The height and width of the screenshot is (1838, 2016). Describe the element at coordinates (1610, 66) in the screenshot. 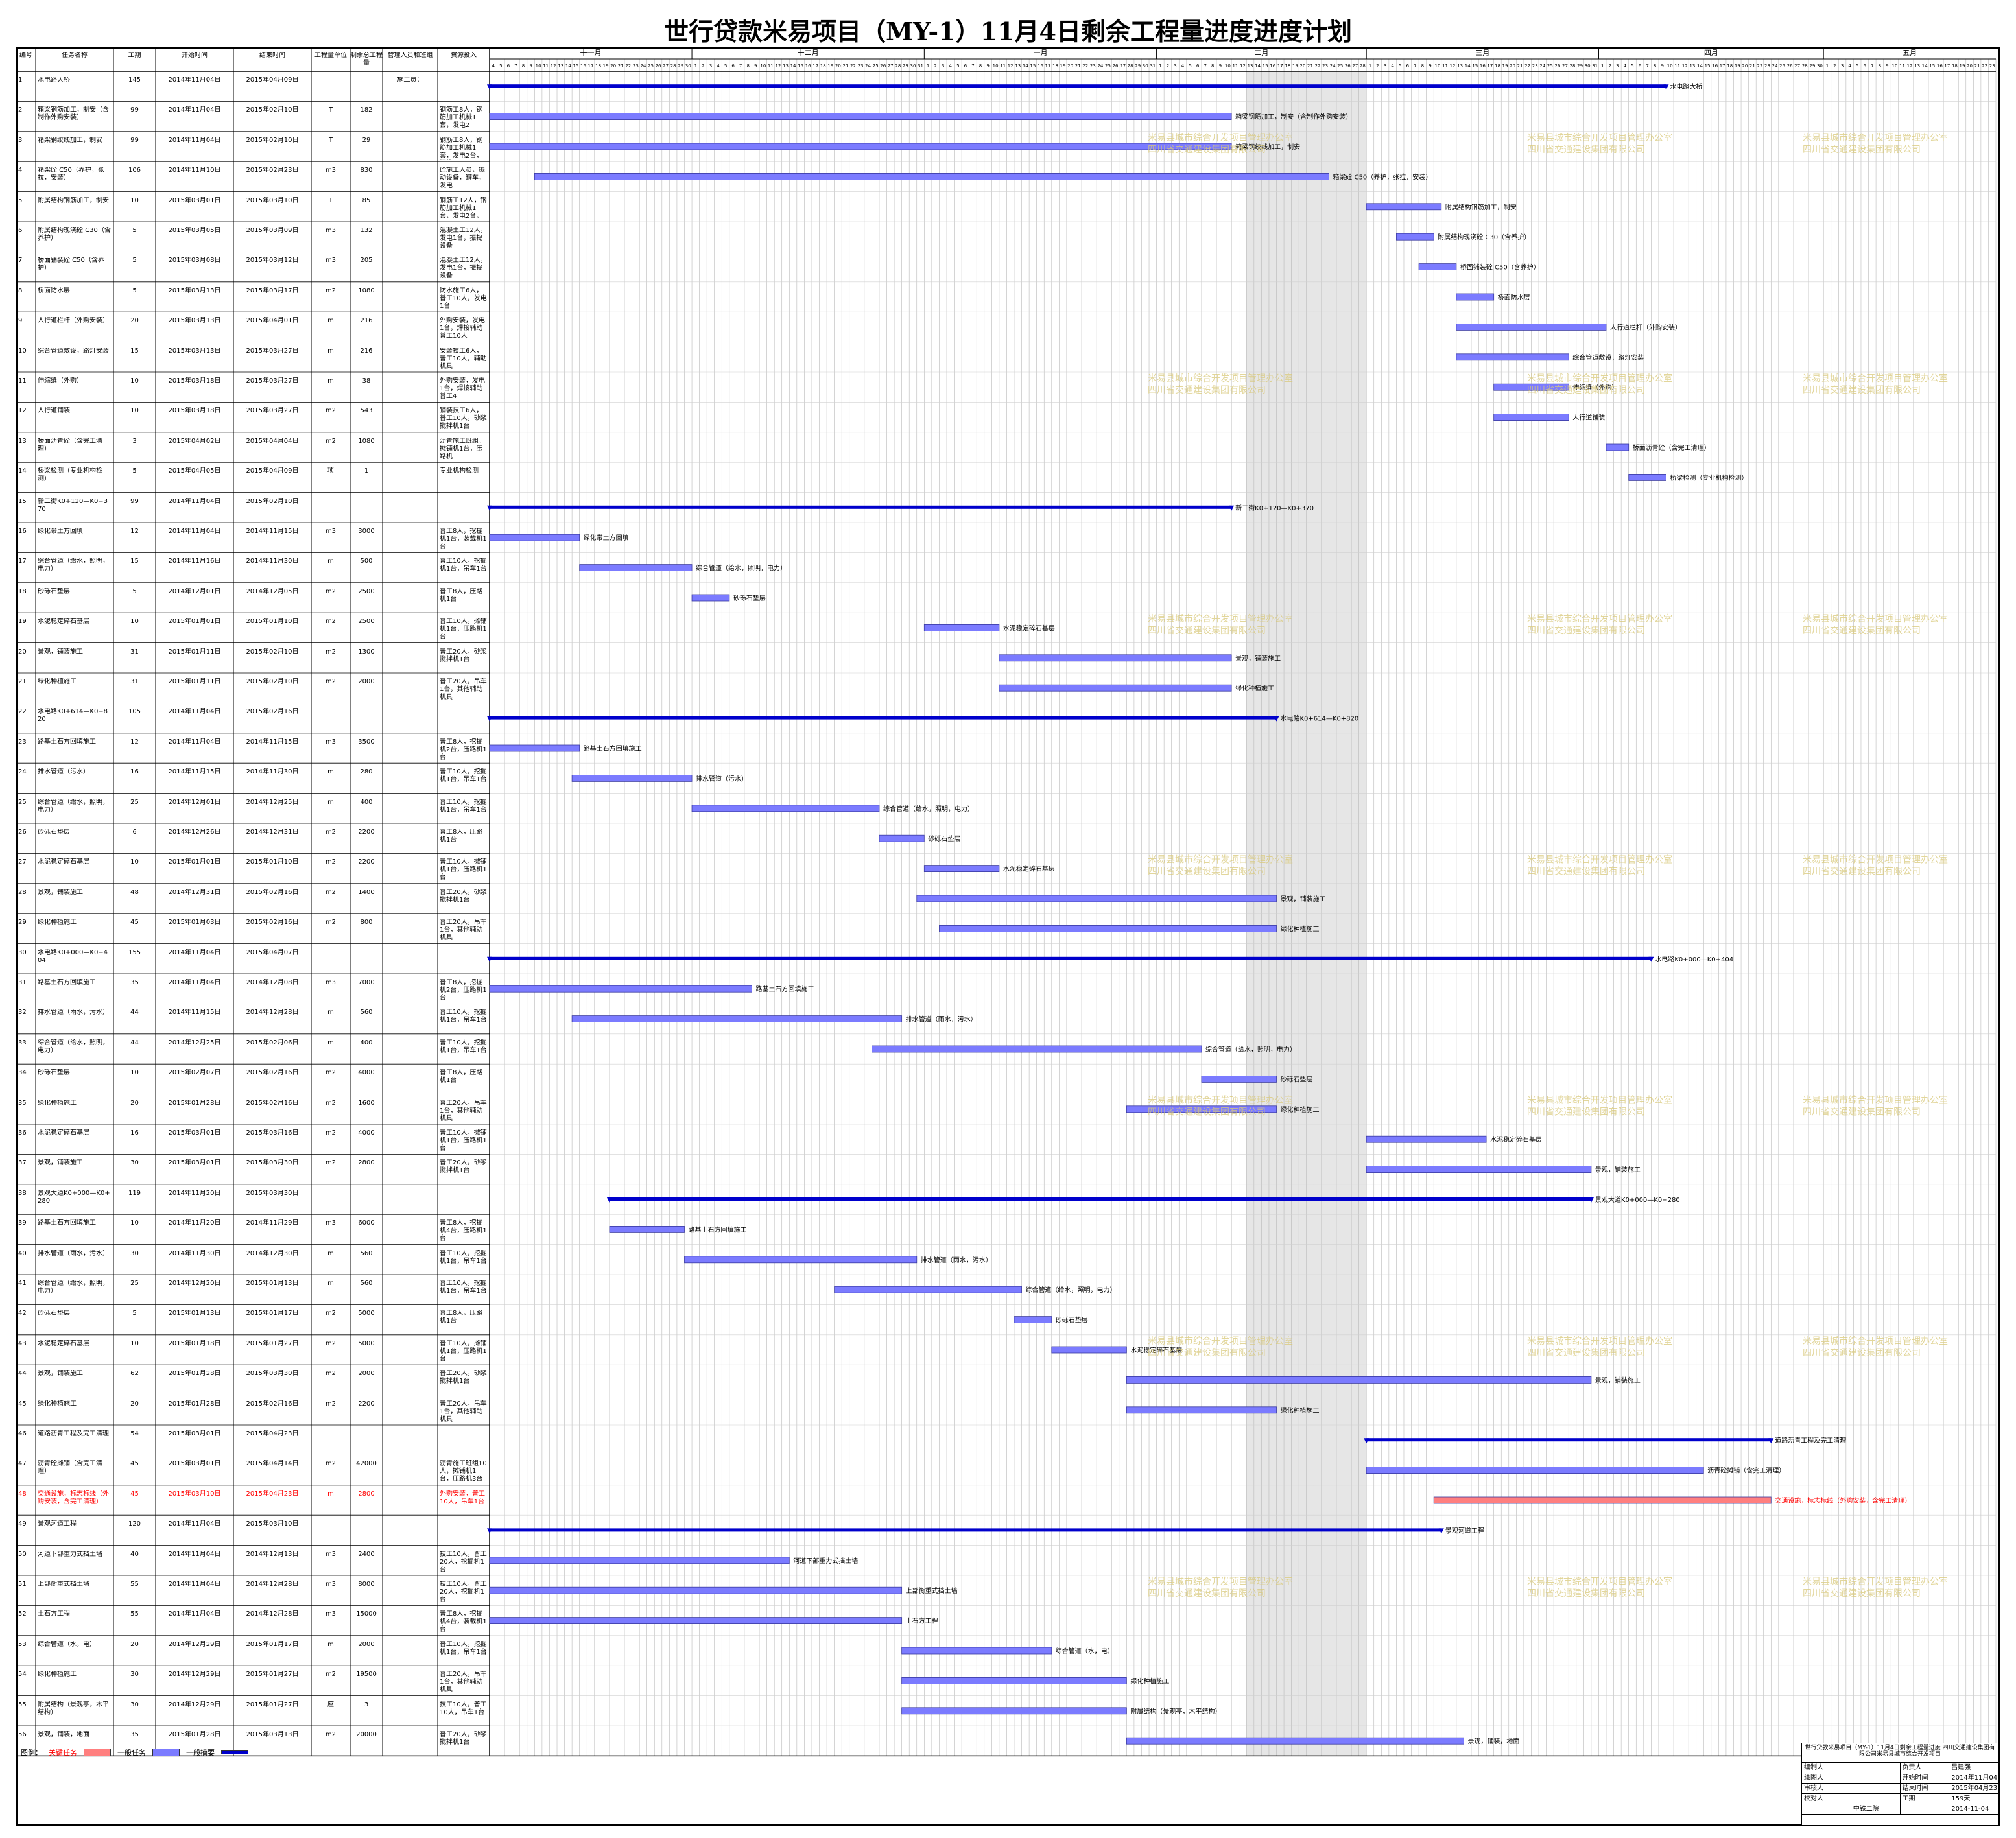

I see `day-number: 2` at that location.